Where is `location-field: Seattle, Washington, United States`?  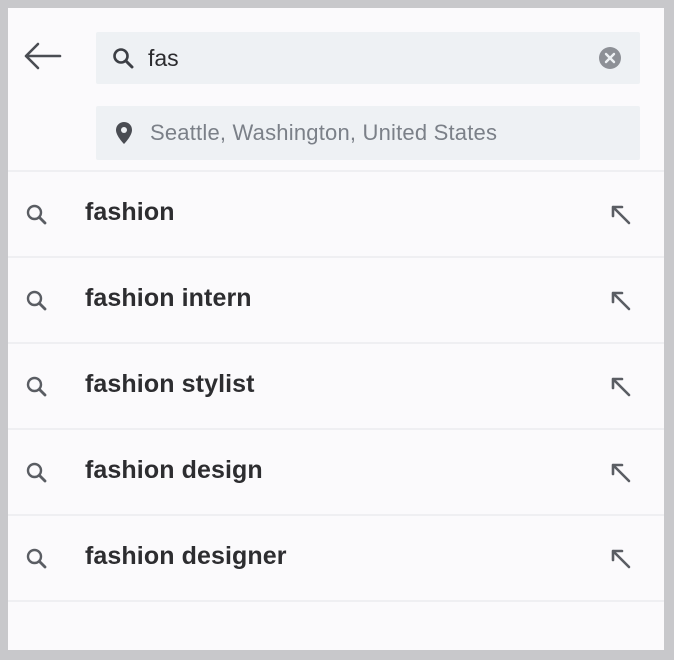
location-field: Seattle, Washington, United States is located at coordinates (368, 133).